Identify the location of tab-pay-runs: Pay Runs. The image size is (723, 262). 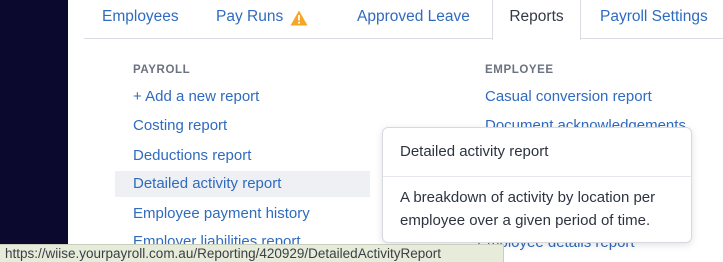
(249, 19).